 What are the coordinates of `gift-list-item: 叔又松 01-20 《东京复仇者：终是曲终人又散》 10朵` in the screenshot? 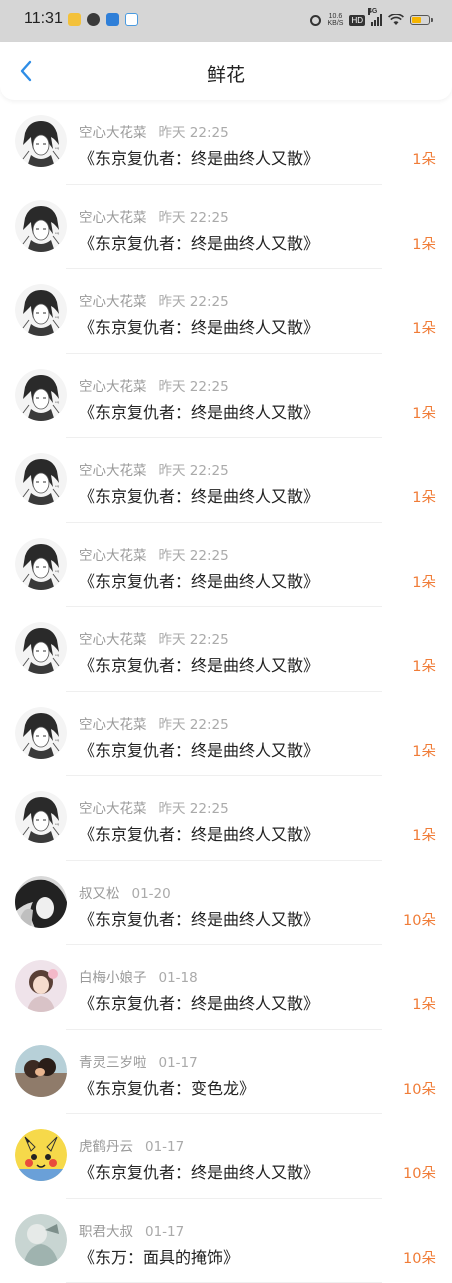 It's located at (226, 903).